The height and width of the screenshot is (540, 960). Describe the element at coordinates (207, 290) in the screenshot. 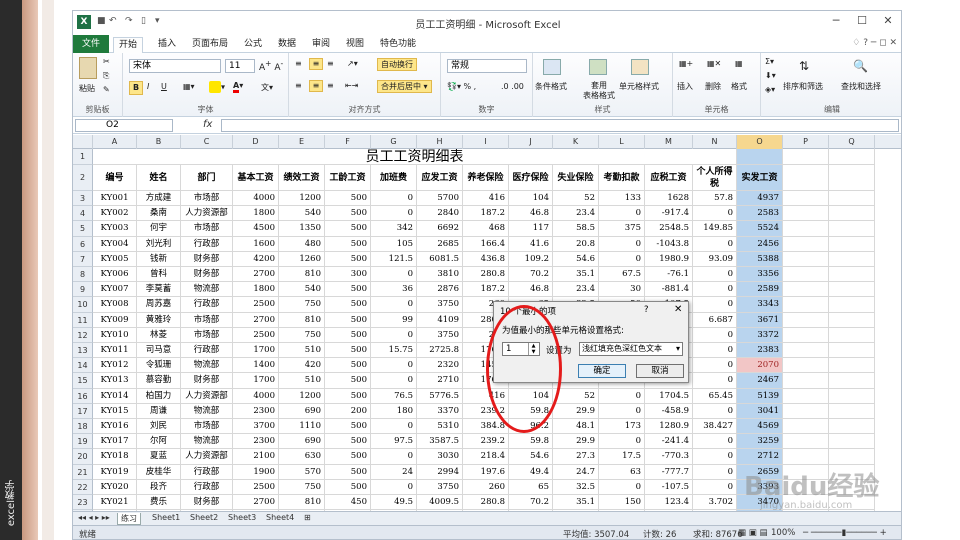

I see `table-cell: 物流部` at that location.